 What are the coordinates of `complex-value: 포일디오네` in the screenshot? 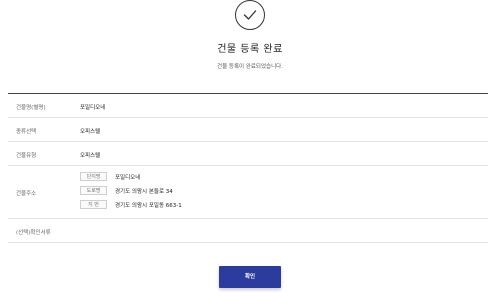 It's located at (128, 177).